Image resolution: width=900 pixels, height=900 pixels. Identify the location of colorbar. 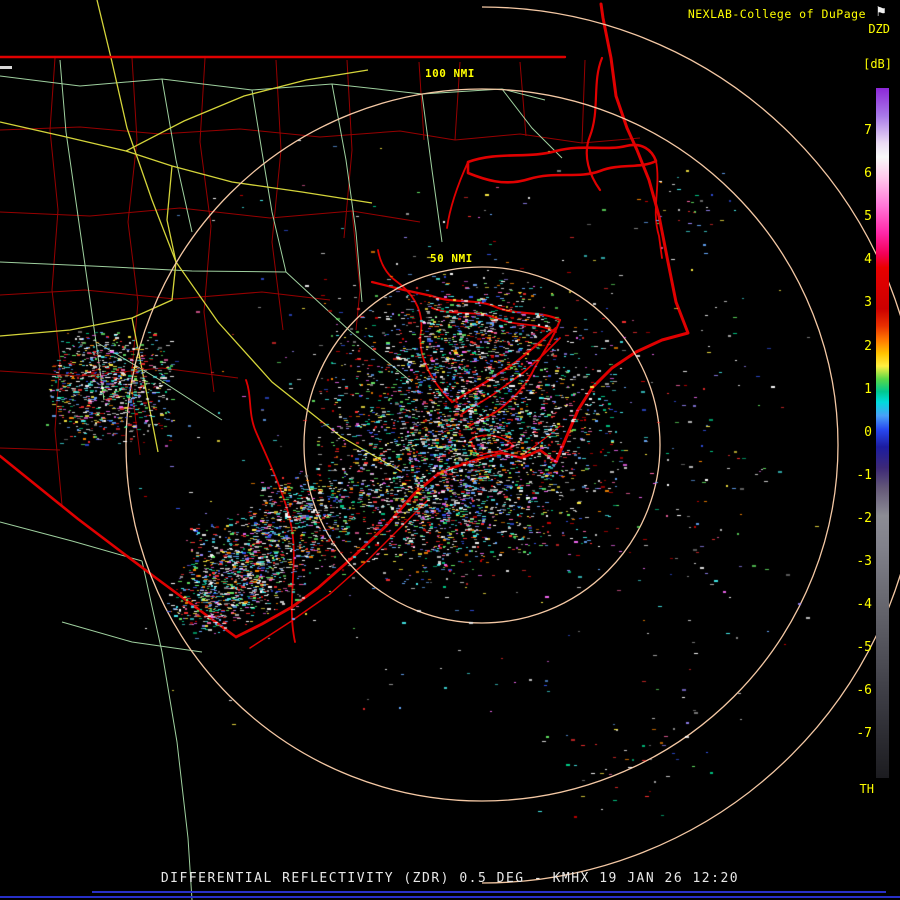
(882, 433).